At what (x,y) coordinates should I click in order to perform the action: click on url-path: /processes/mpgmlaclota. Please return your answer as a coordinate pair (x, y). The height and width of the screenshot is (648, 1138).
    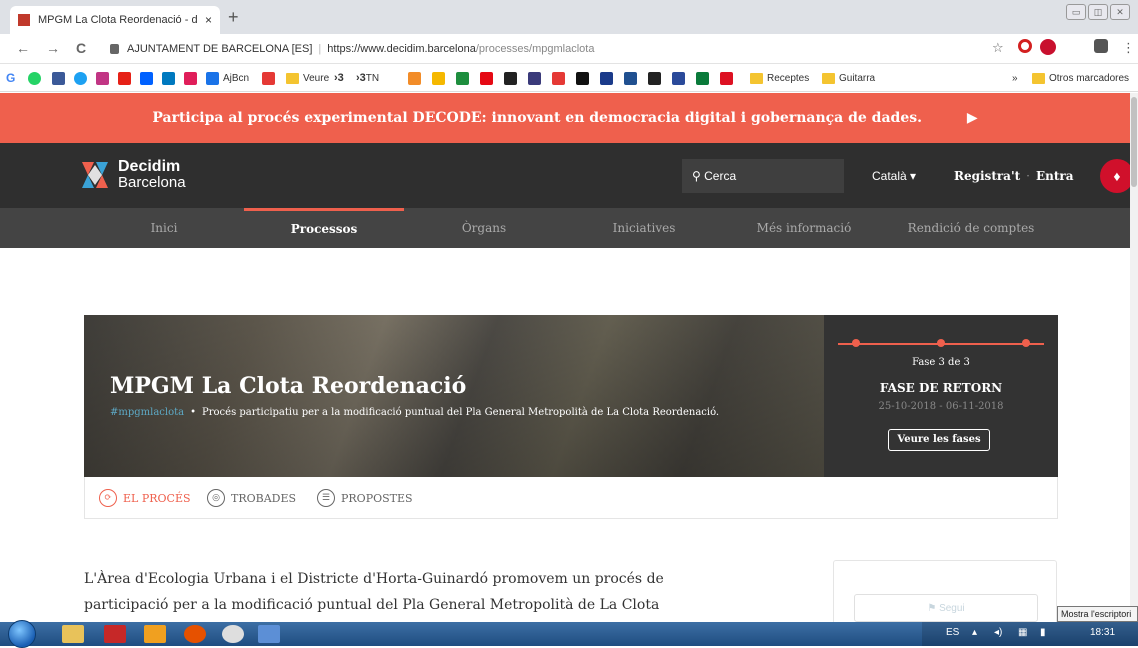
    Looking at the image, I should click on (535, 49).